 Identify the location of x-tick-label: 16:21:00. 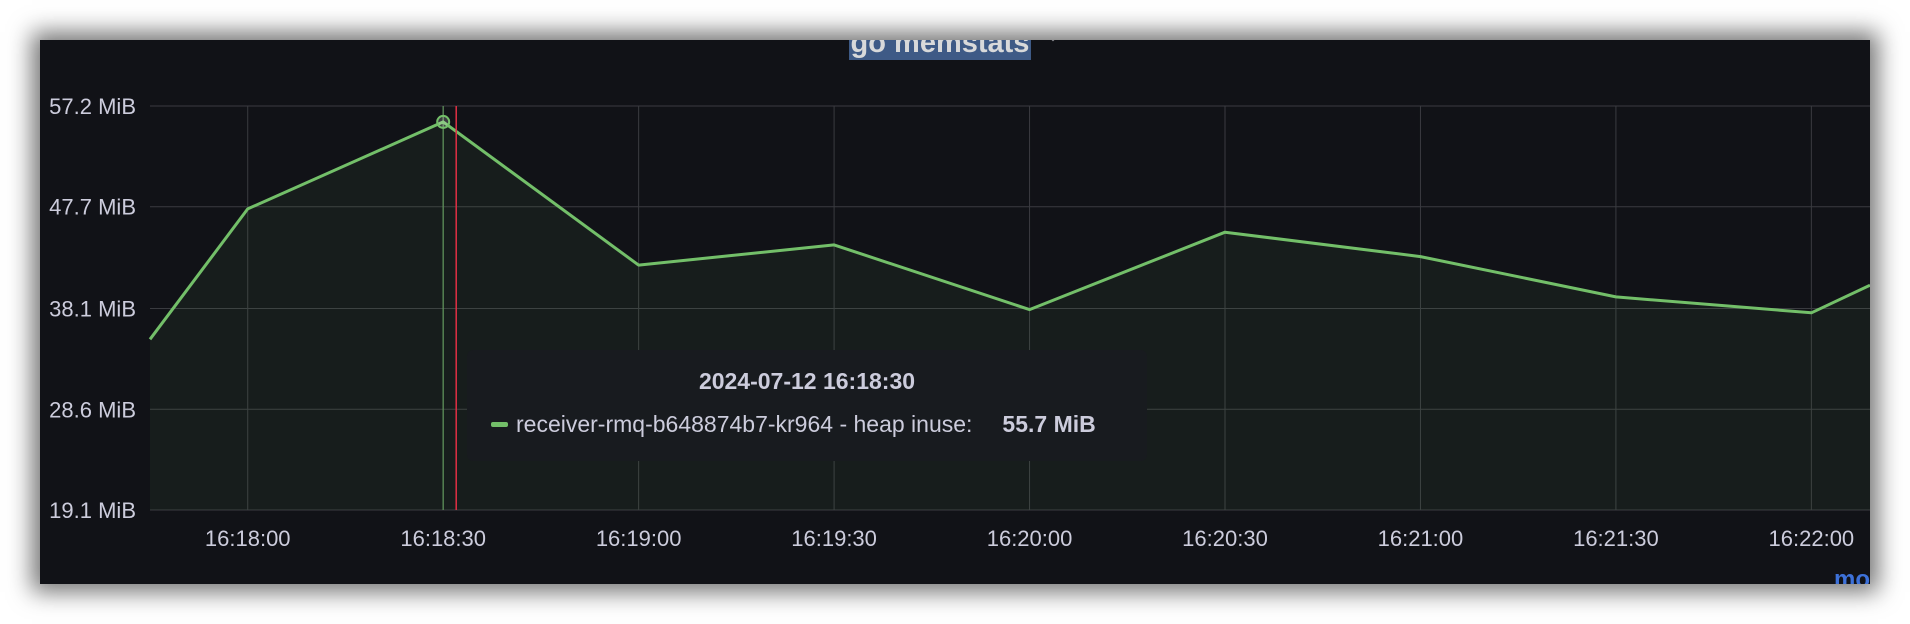
(1421, 538).